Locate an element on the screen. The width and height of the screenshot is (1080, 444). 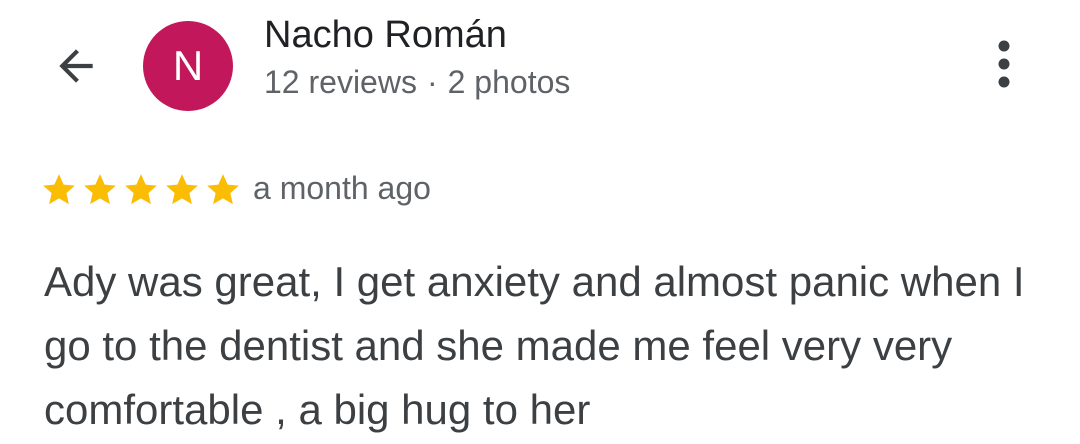
photos-count: 2 photos is located at coordinates (509, 82).